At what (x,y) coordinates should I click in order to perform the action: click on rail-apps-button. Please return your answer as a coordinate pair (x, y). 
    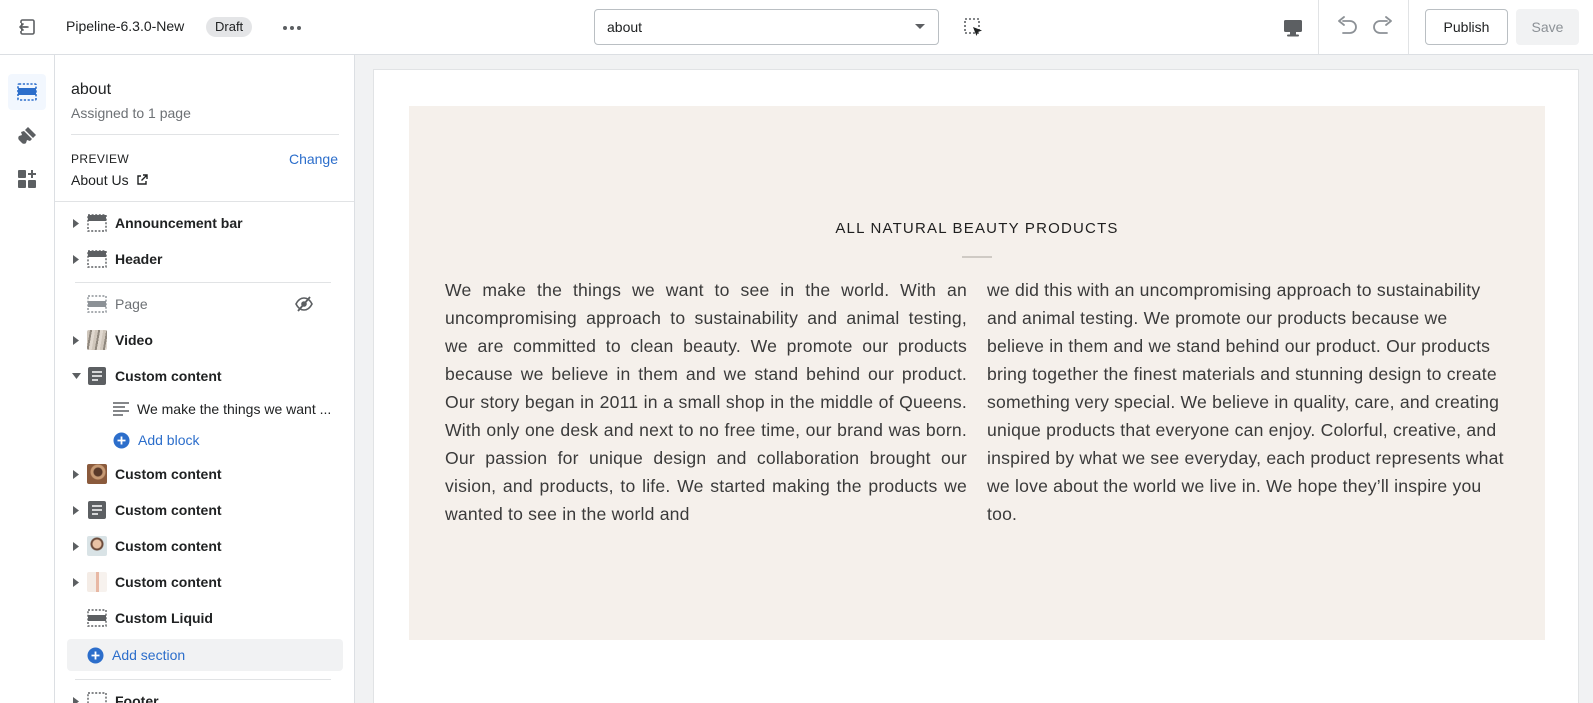
    Looking at the image, I should click on (27, 179).